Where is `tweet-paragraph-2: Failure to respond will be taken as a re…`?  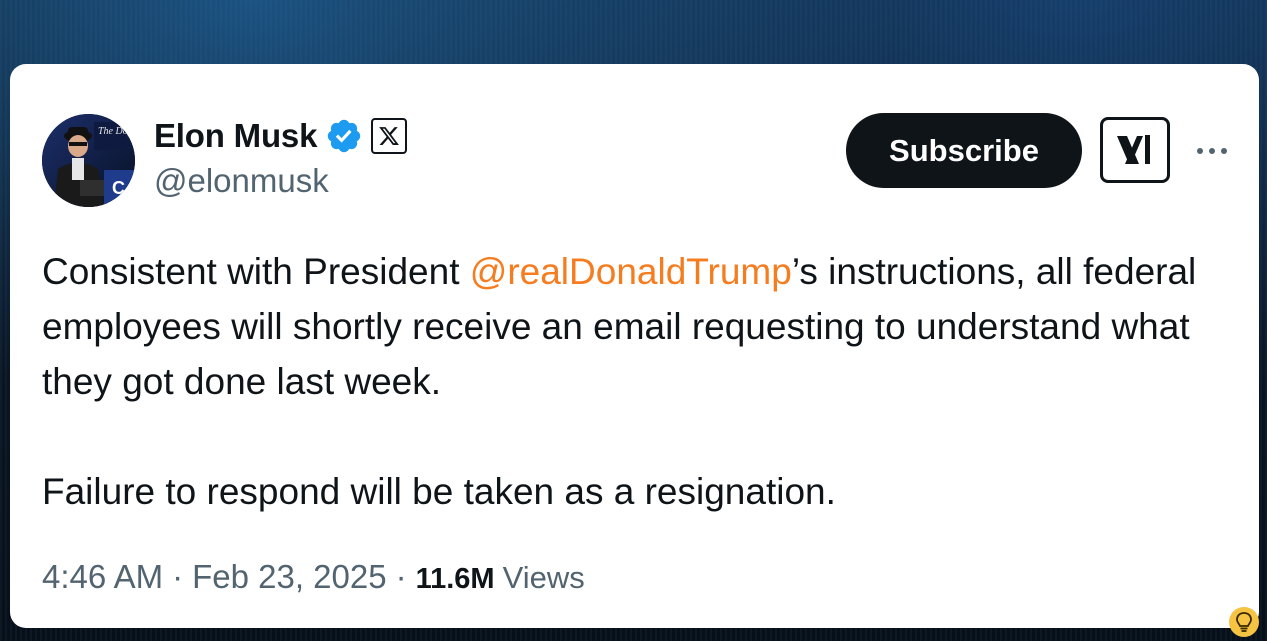 tweet-paragraph-2: Failure to respond will be taken as a re… is located at coordinates (439, 491).